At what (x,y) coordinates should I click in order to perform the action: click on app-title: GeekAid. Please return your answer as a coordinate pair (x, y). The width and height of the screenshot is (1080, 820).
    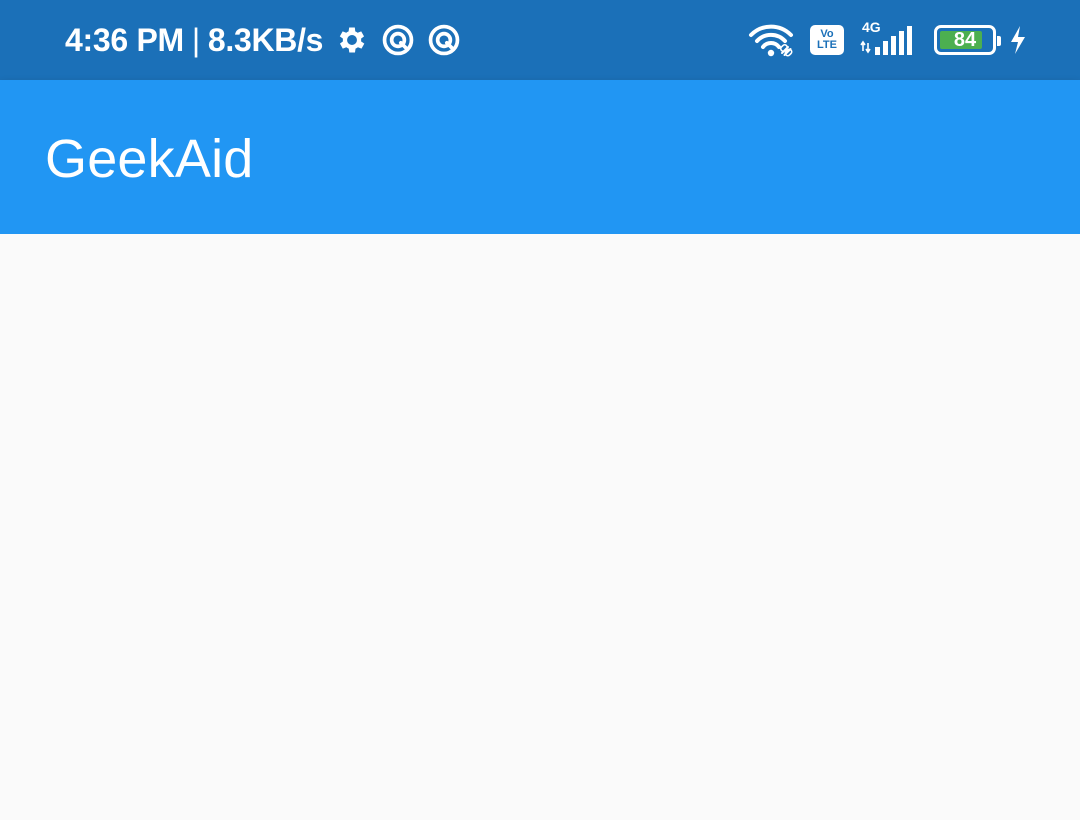
    Looking at the image, I should click on (149, 159).